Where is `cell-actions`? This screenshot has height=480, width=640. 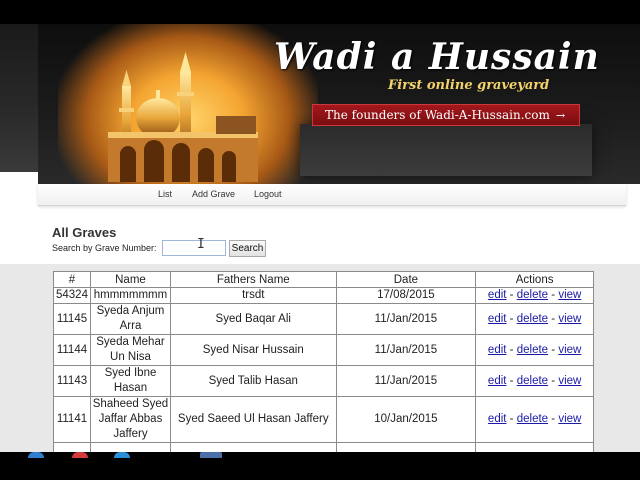
cell-actions is located at coordinates (534, 447).